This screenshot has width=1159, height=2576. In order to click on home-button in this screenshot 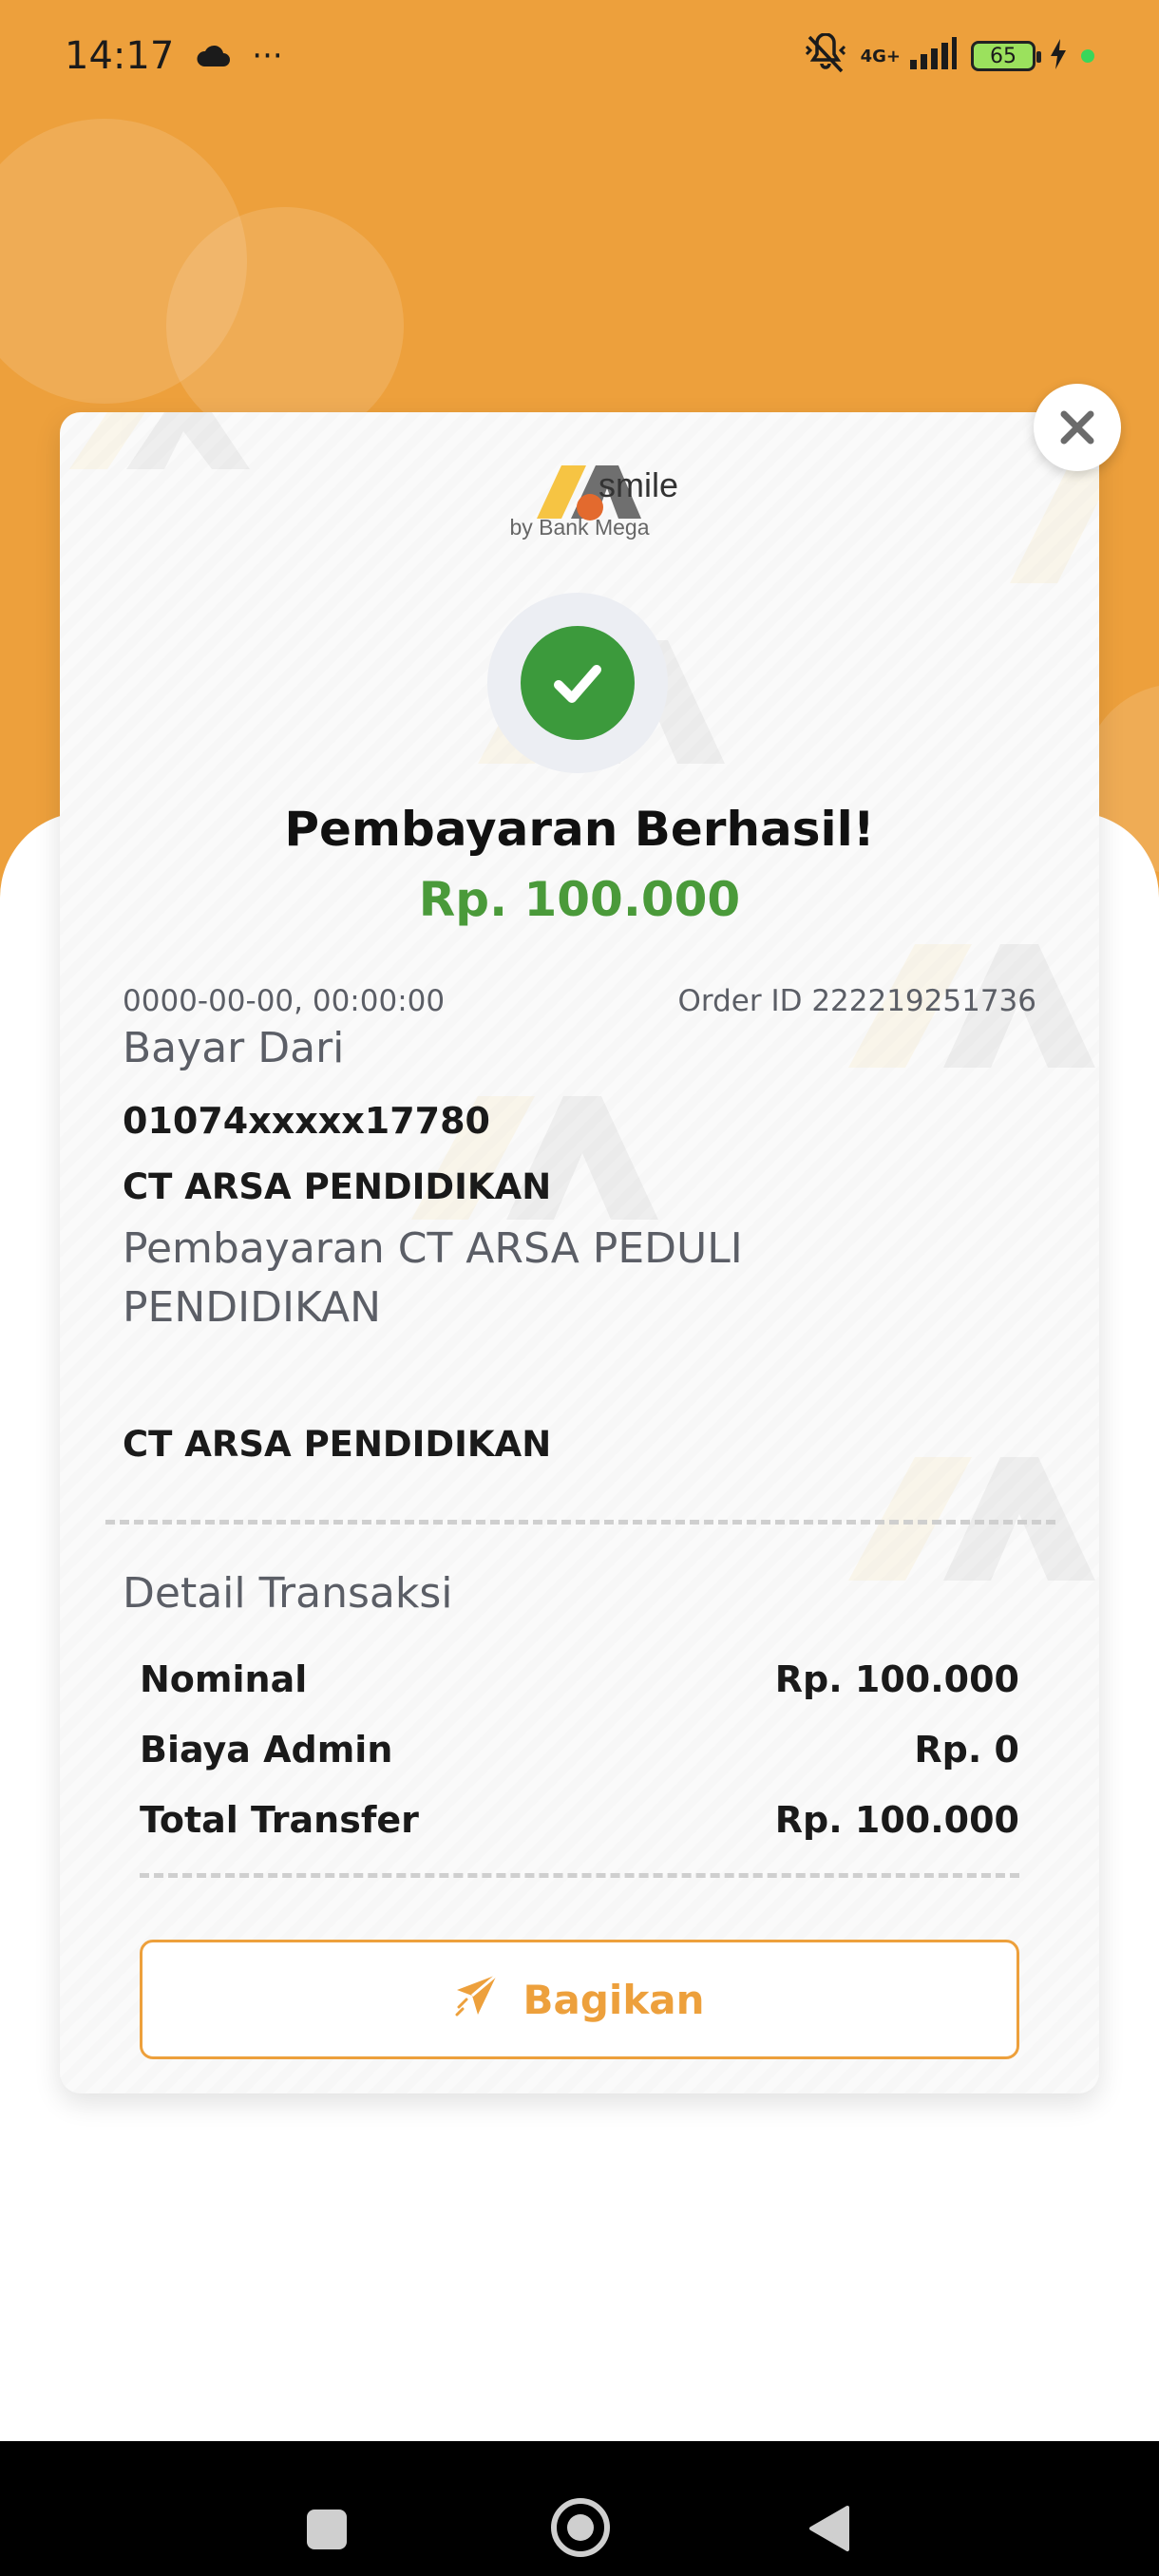, I will do `click(580, 2527)`.